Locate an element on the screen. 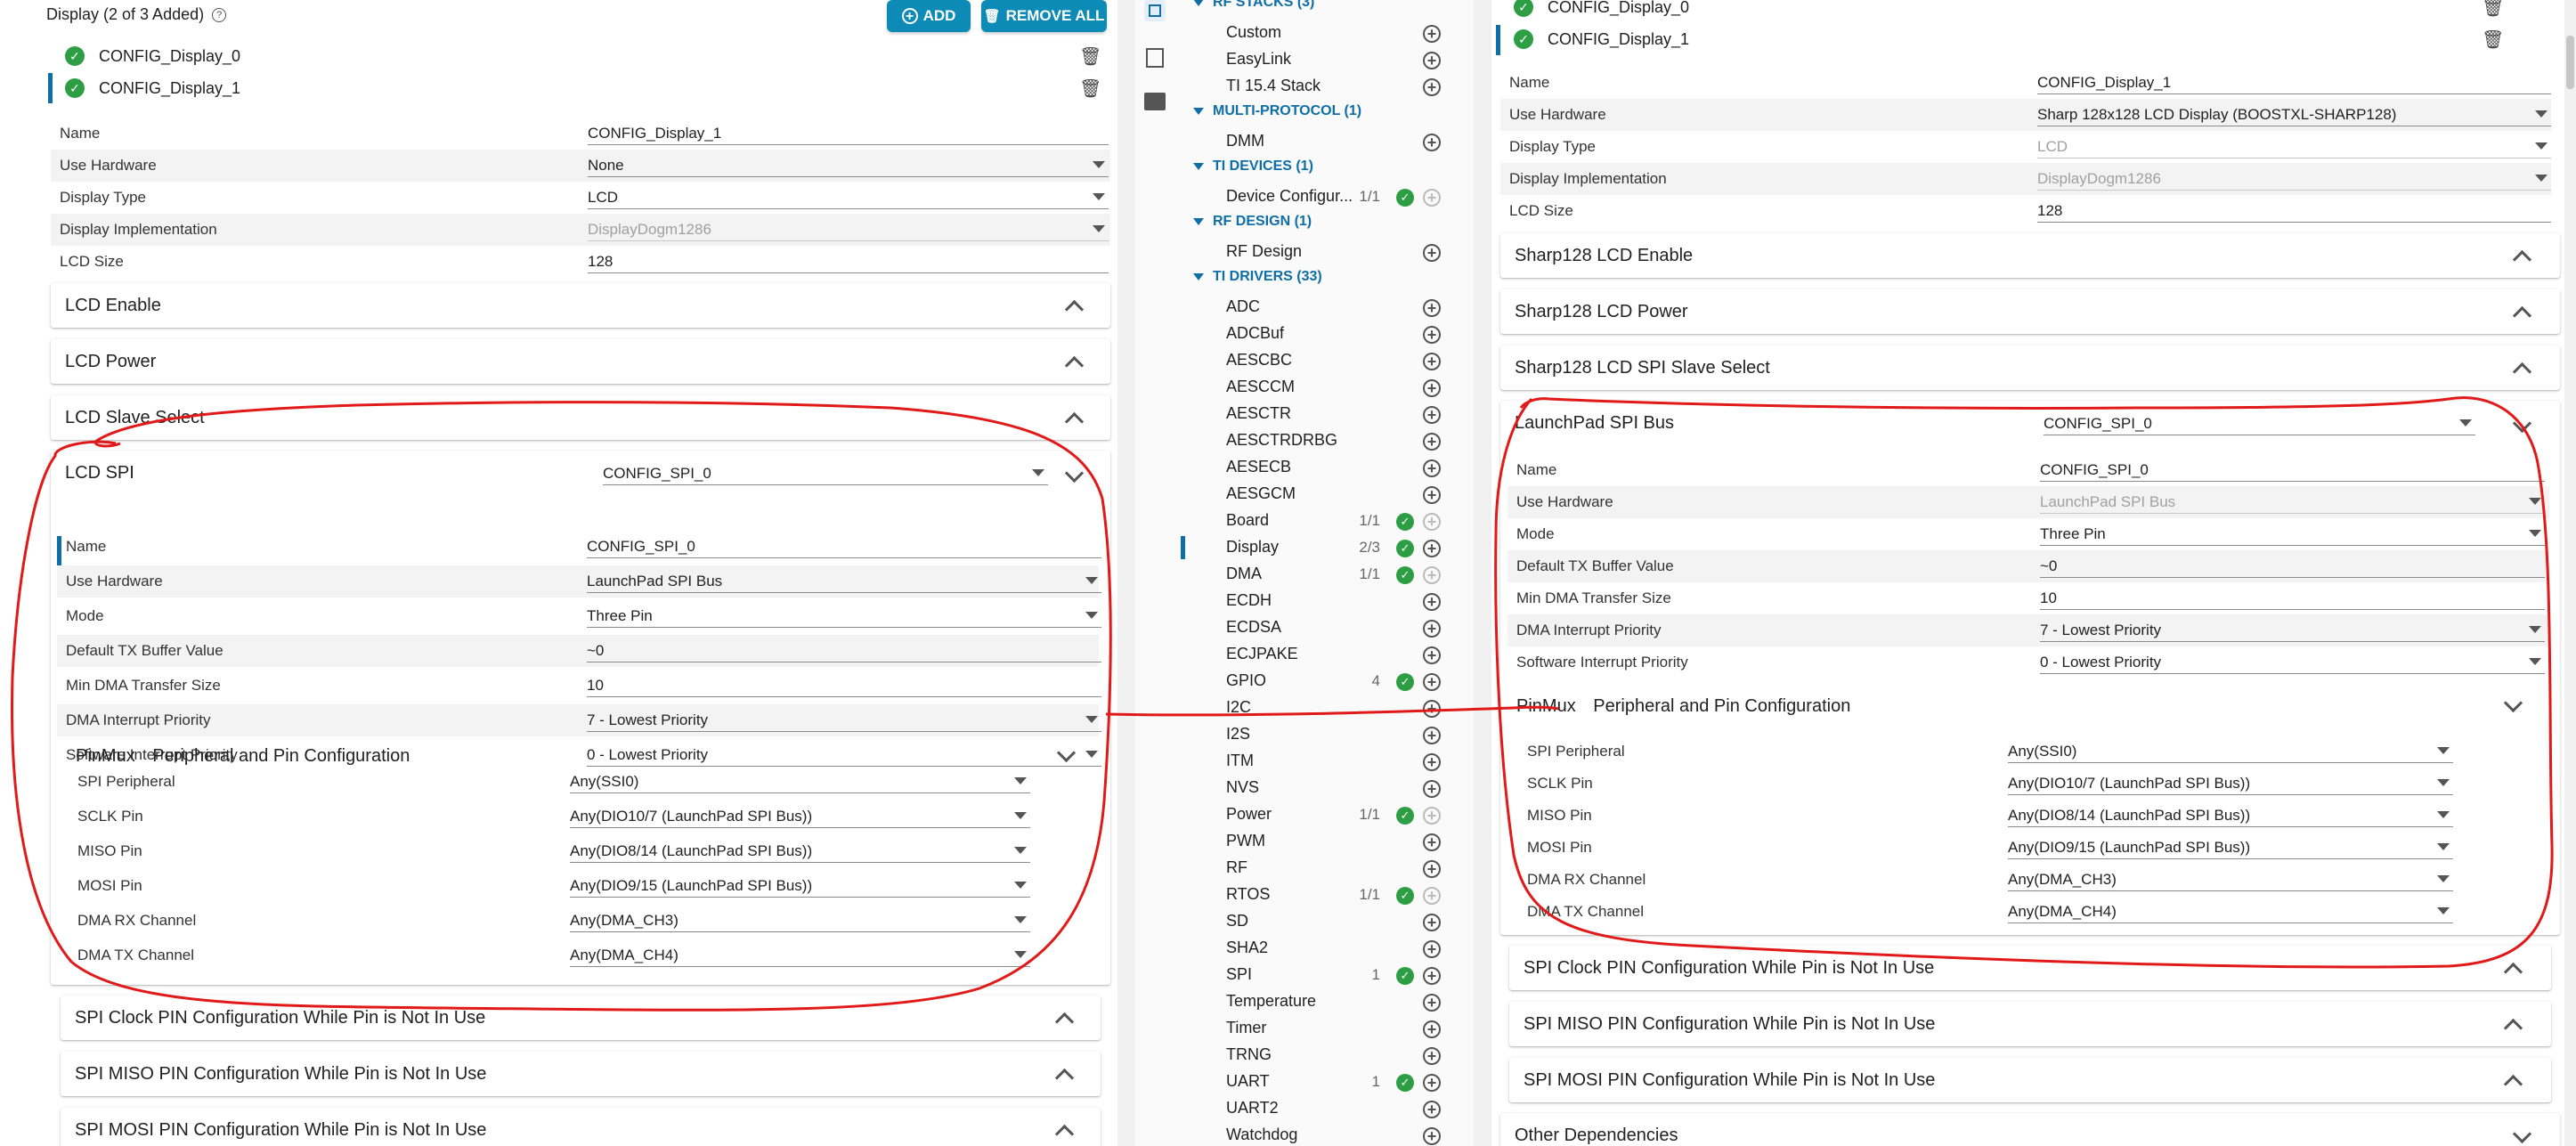  help-circle-icon: ? is located at coordinates (219, 15).